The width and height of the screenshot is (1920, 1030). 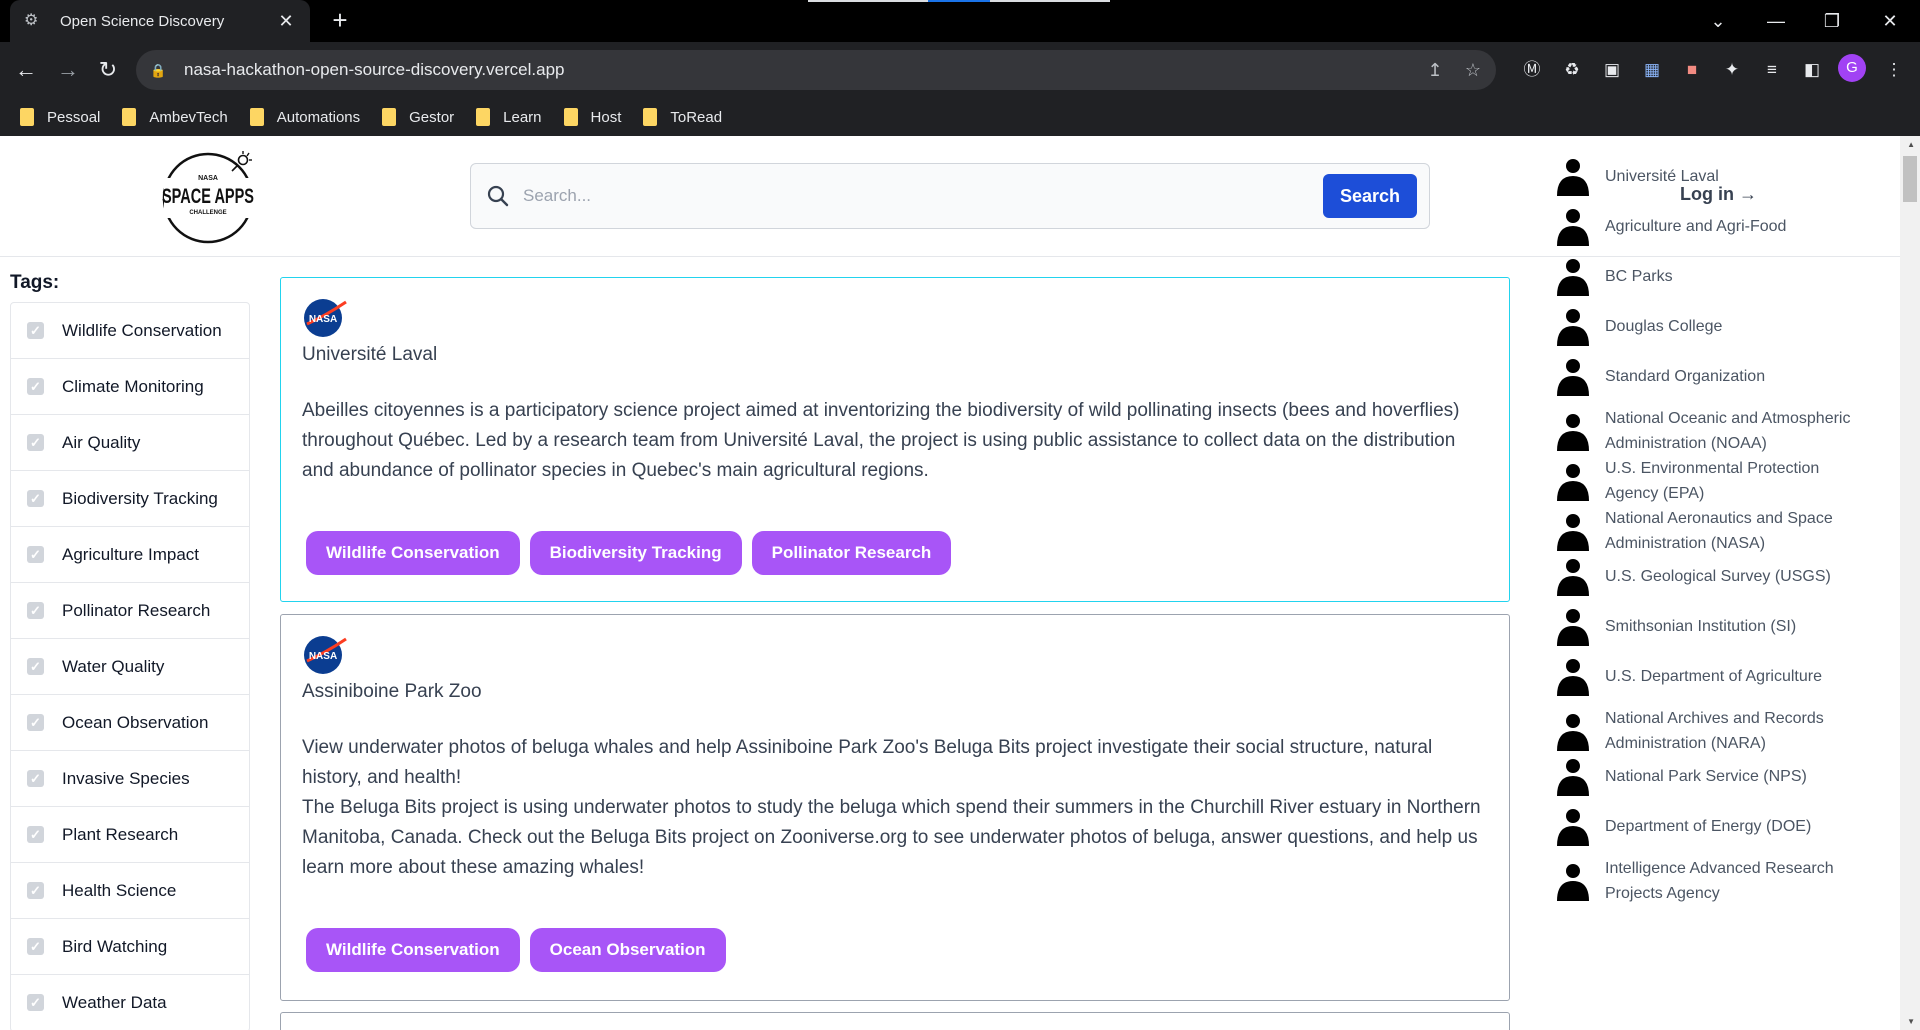 What do you see at coordinates (130, 387) in the screenshot?
I see `tag-filter-item: ✓ Climate Monitoring` at bounding box center [130, 387].